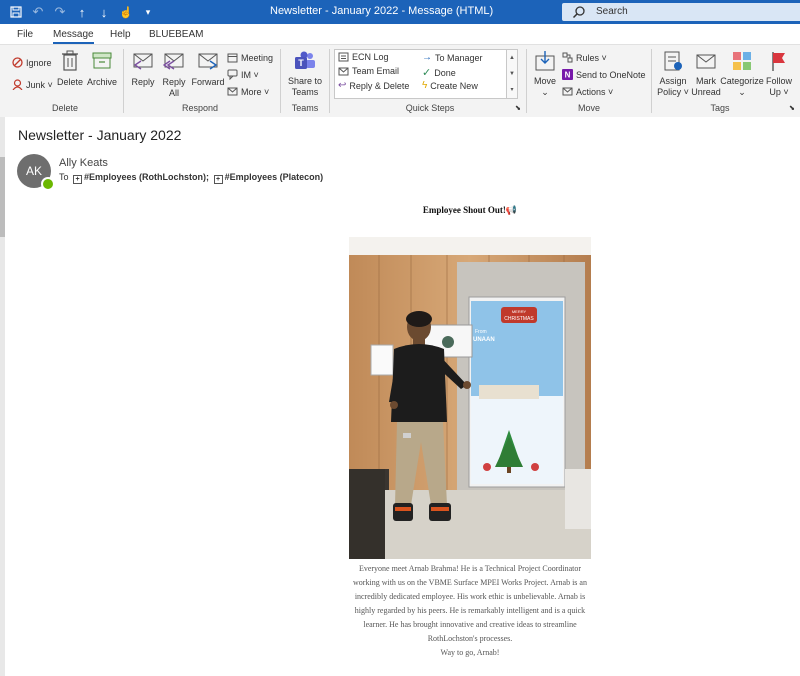 The width and height of the screenshot is (800, 676). What do you see at coordinates (64, 177) in the screenshot?
I see `to-label: To` at bounding box center [64, 177].